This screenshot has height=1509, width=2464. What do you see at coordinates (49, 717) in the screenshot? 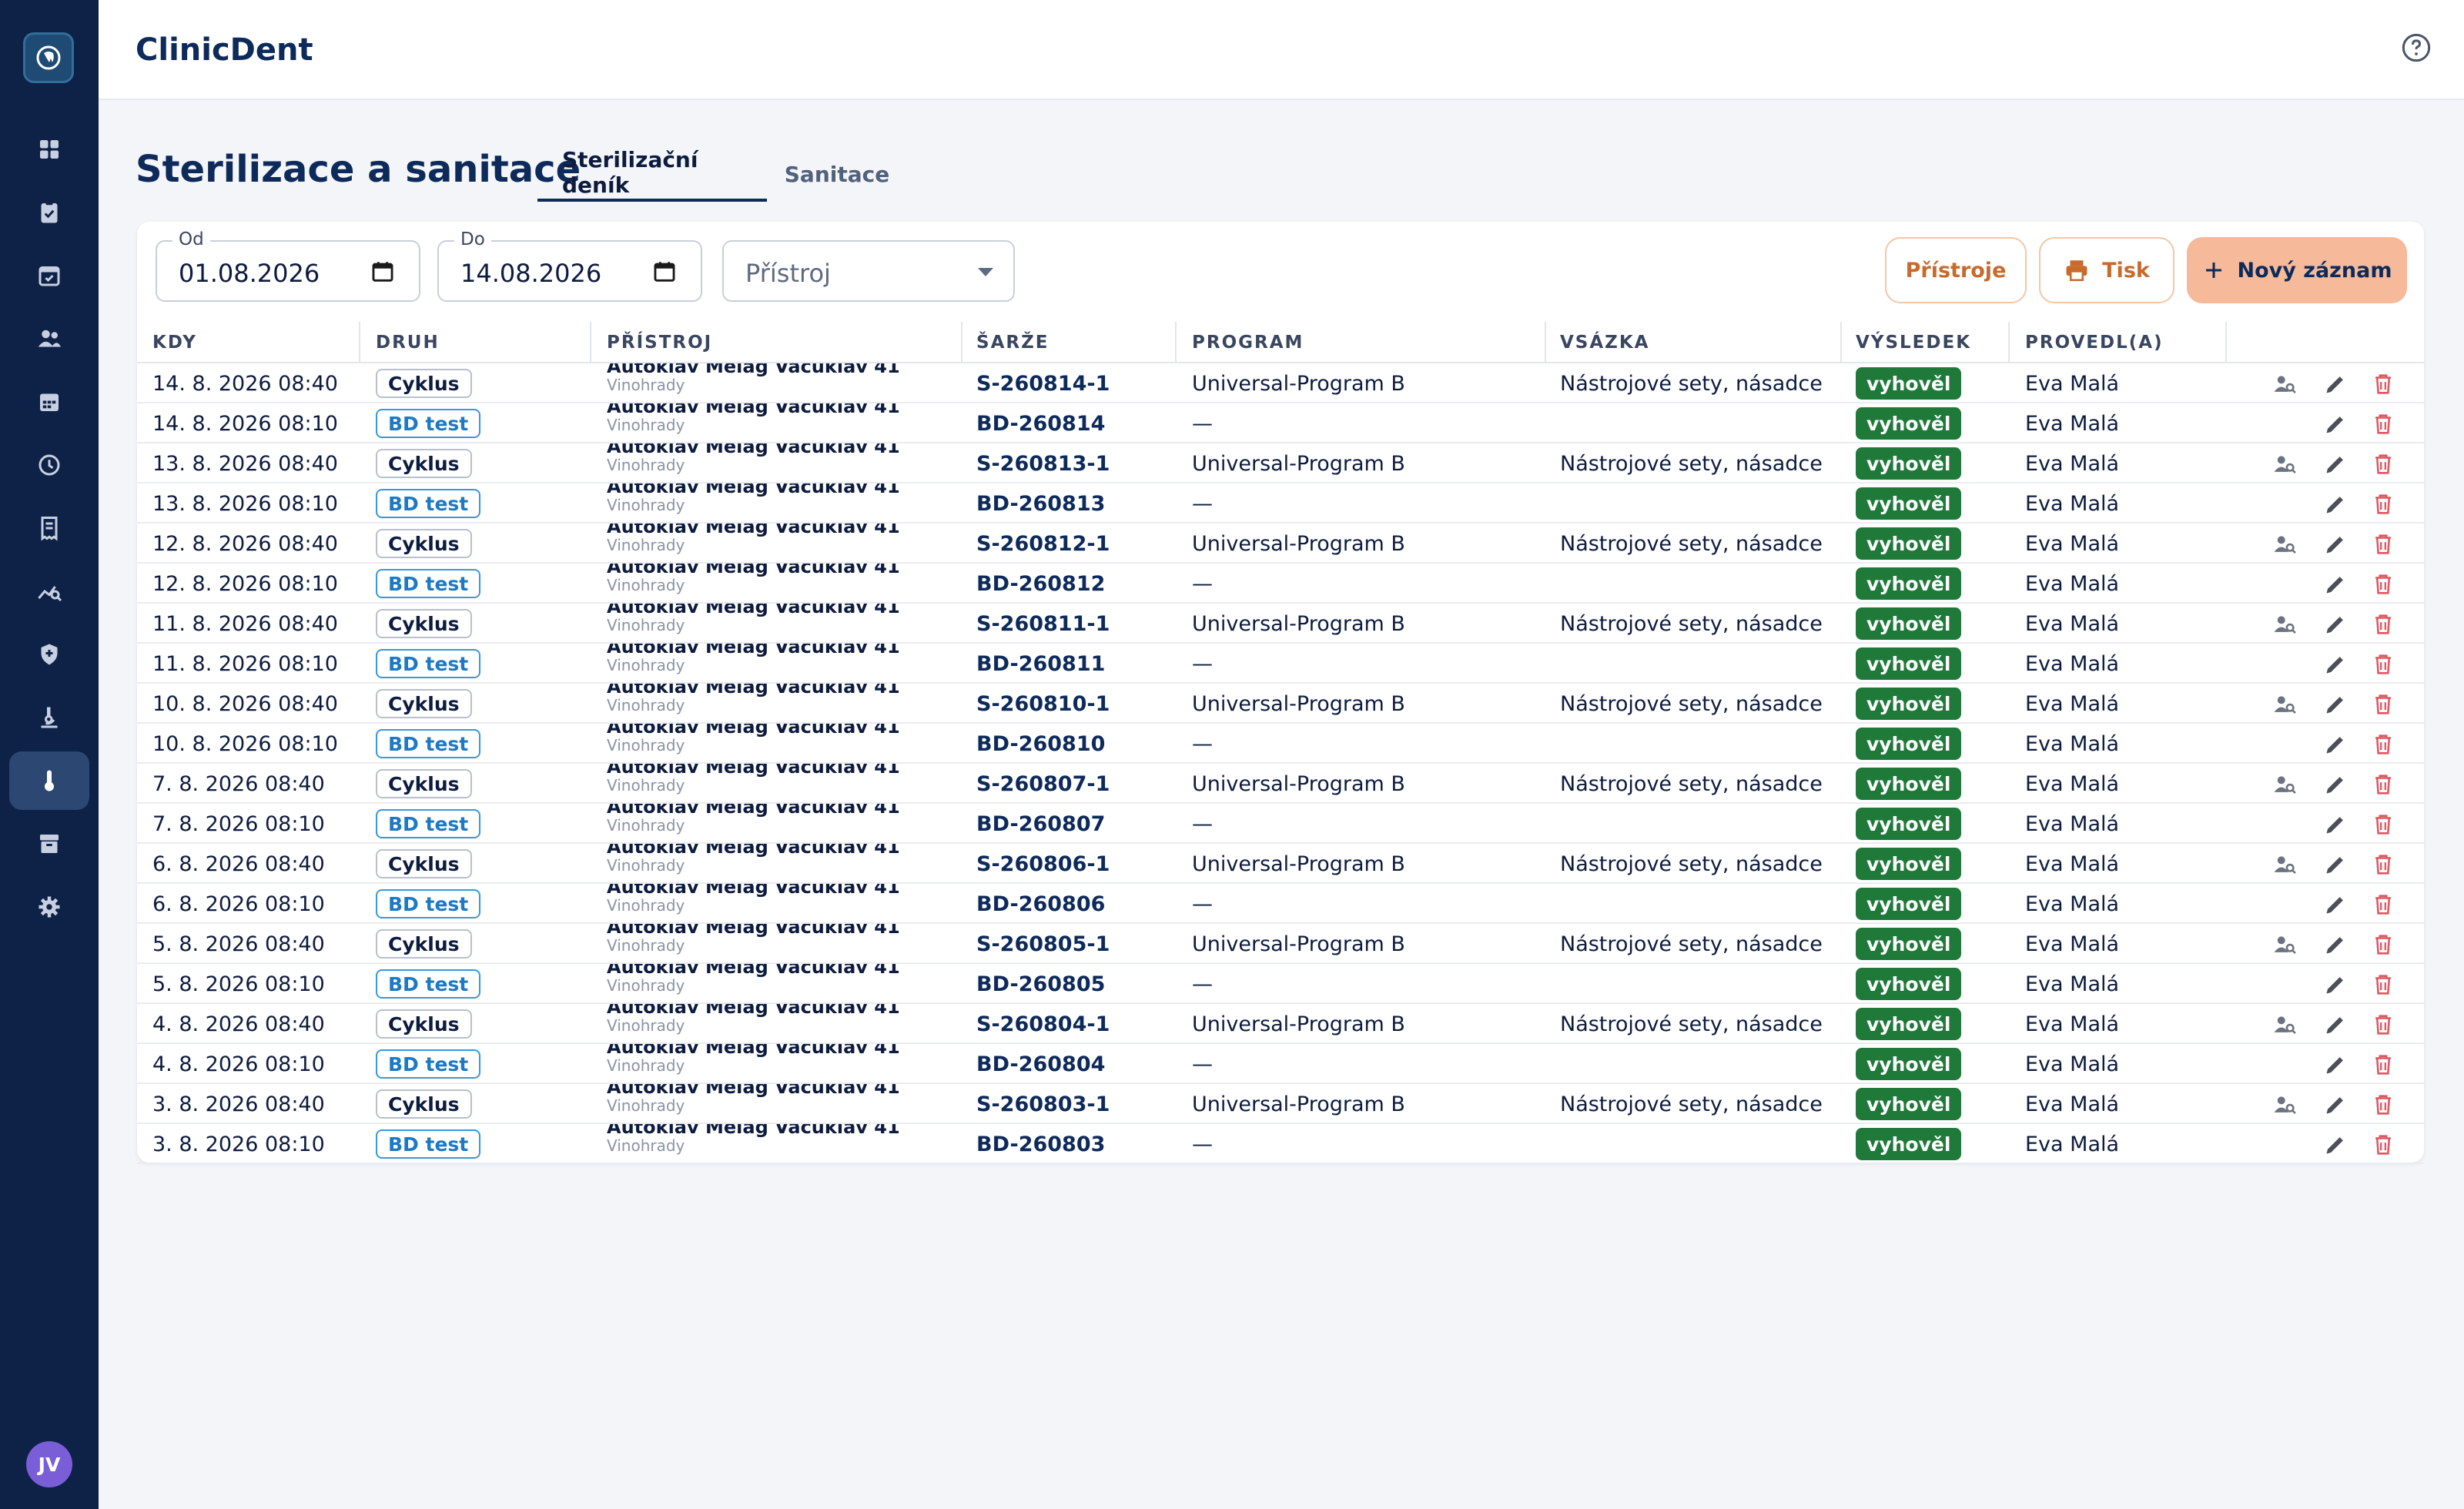
I see `microscope-icon` at bounding box center [49, 717].